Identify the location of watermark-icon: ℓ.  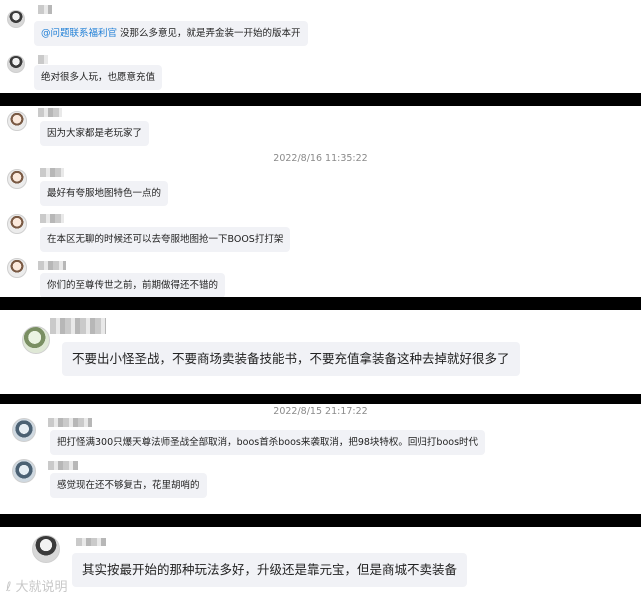
(9, 587).